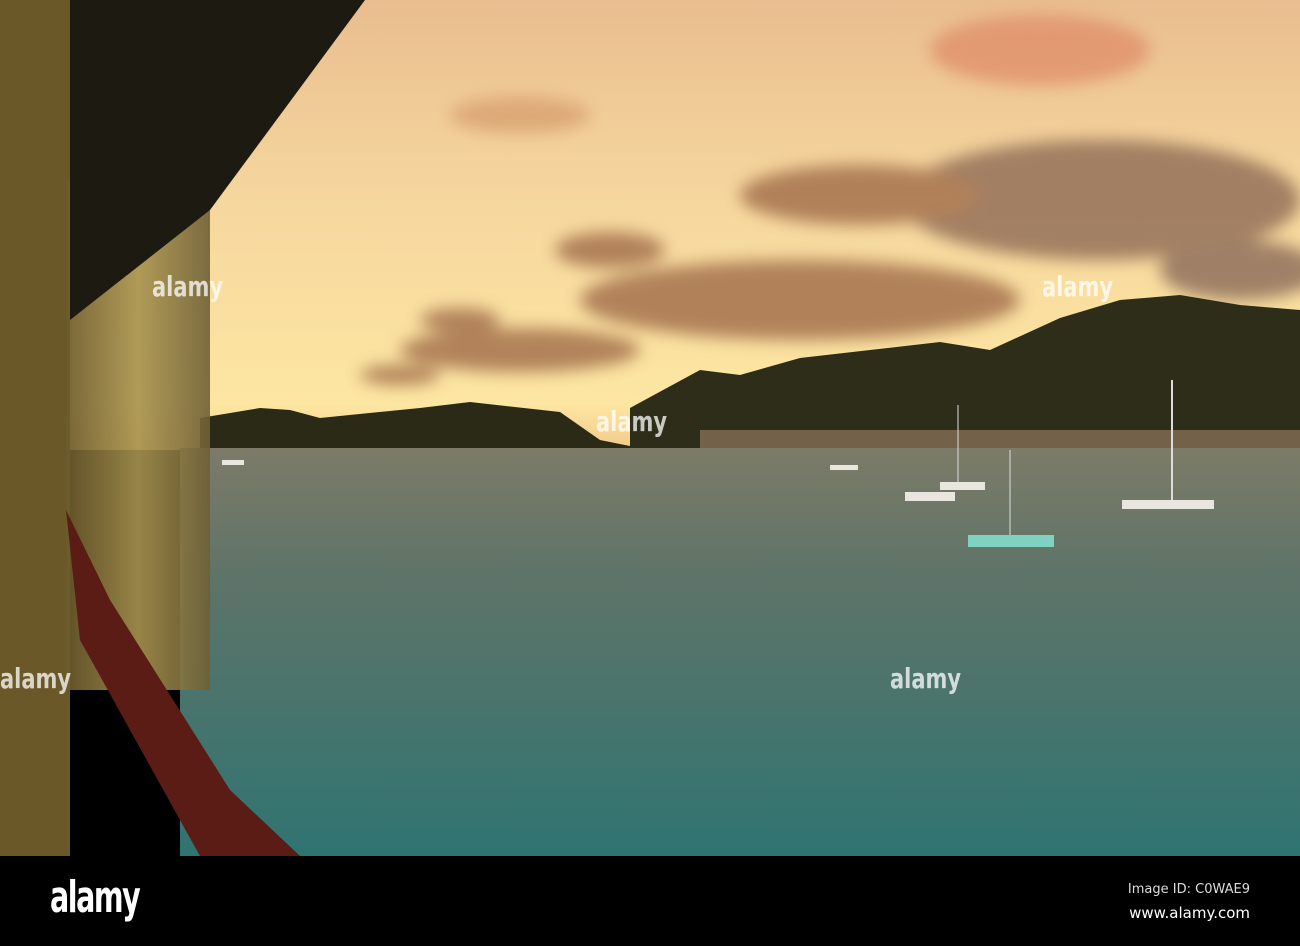 The width and height of the screenshot is (1300, 946). Describe the element at coordinates (650, 901) in the screenshot. I see `stock-banner: alamy Image ID: C0WAE9 www.alamy.com` at that location.